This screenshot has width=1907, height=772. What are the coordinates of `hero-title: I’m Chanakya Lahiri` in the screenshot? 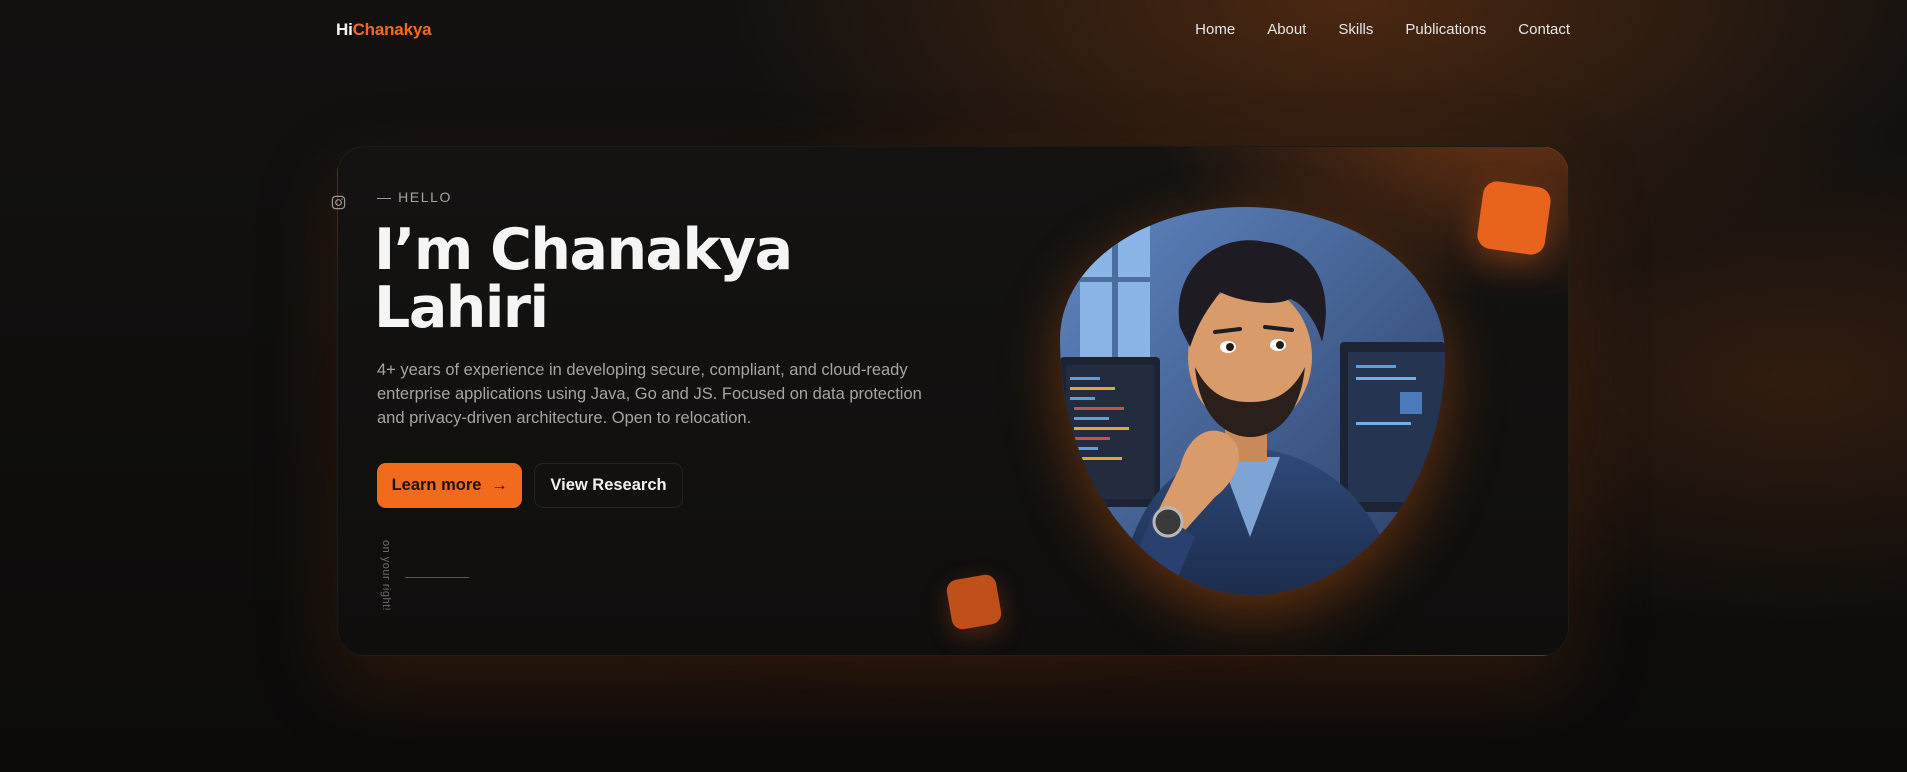 It's located at (654, 279).